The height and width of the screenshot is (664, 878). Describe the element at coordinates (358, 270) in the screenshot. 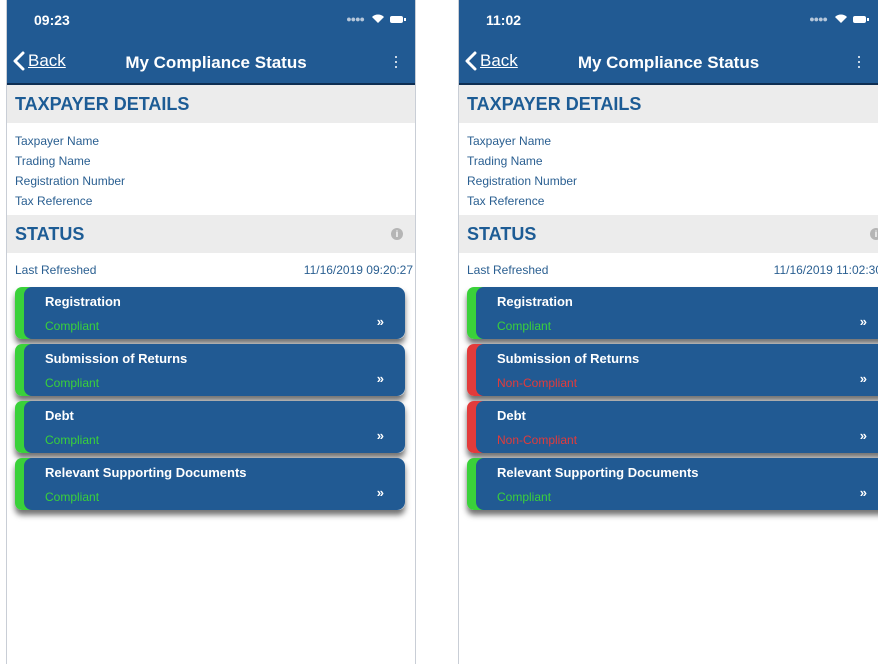

I see `last-refreshed-value: 11/16/2019 09:20:27` at that location.